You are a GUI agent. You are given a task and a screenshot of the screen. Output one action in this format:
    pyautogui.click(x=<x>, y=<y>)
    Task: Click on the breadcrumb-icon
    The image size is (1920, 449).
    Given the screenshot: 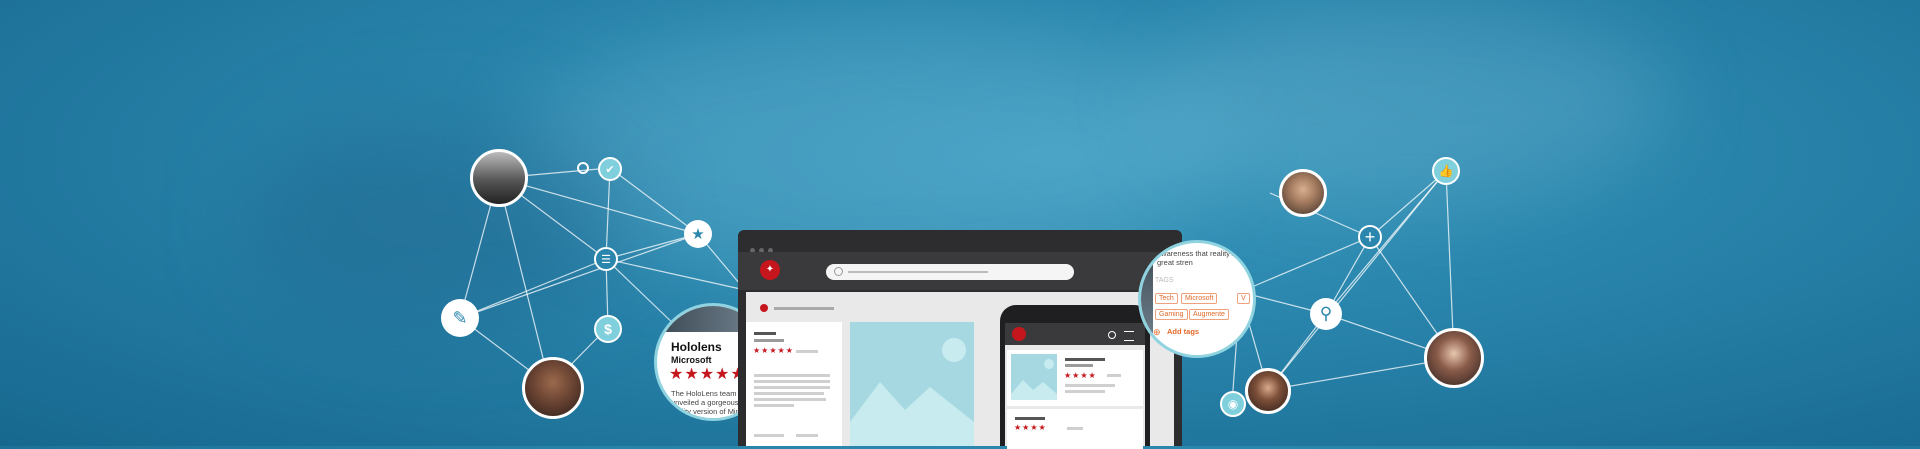 What is the action you would take?
    pyautogui.click(x=764, y=308)
    